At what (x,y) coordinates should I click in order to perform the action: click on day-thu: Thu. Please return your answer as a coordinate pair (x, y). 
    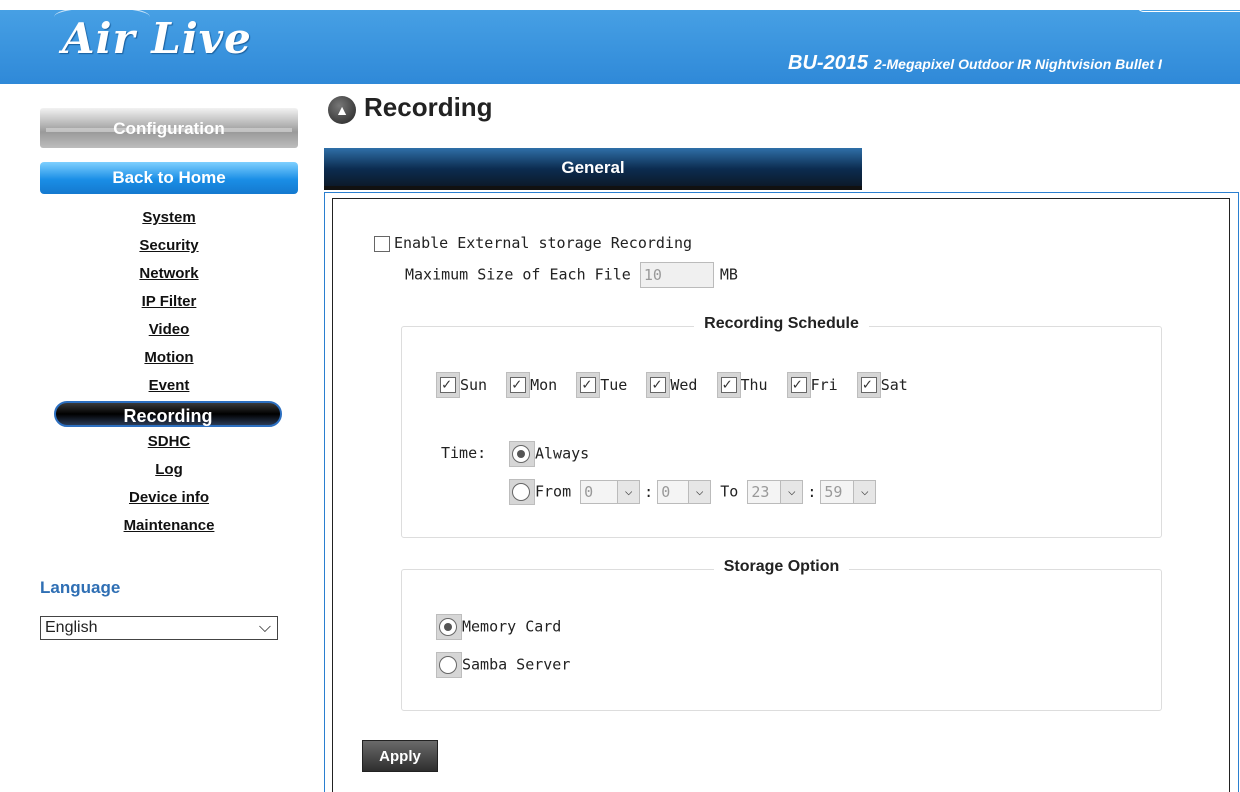
    Looking at the image, I should click on (742, 385).